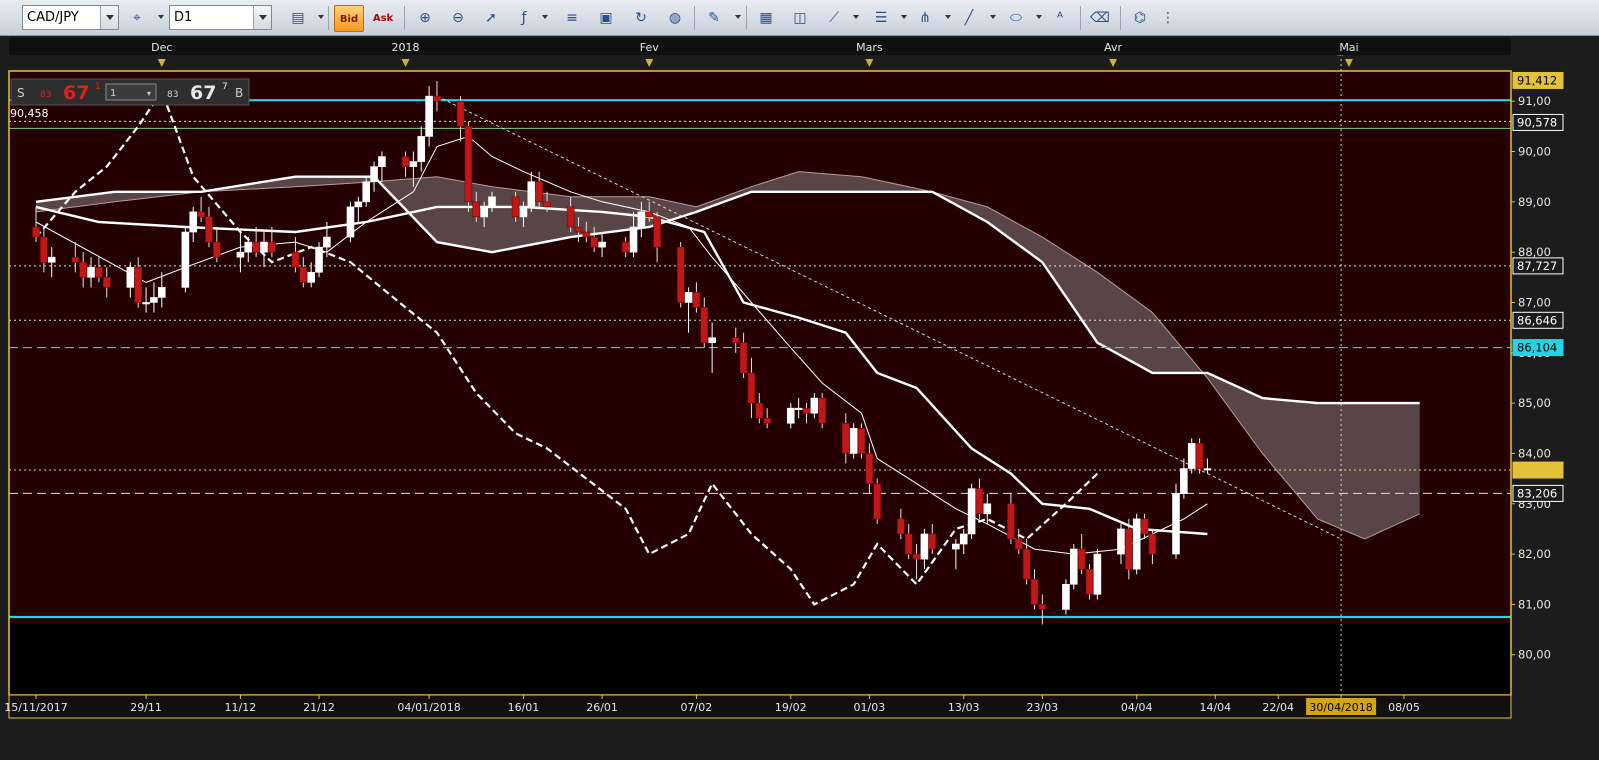 This screenshot has height=760, width=1599. What do you see at coordinates (458, 18) in the screenshot?
I see `zoom-out-icon: ⊖` at bounding box center [458, 18].